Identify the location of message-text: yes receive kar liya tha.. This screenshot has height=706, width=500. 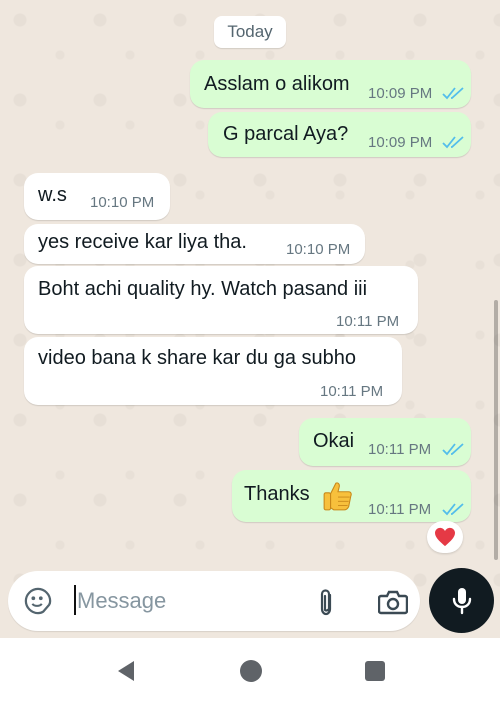
(142, 242).